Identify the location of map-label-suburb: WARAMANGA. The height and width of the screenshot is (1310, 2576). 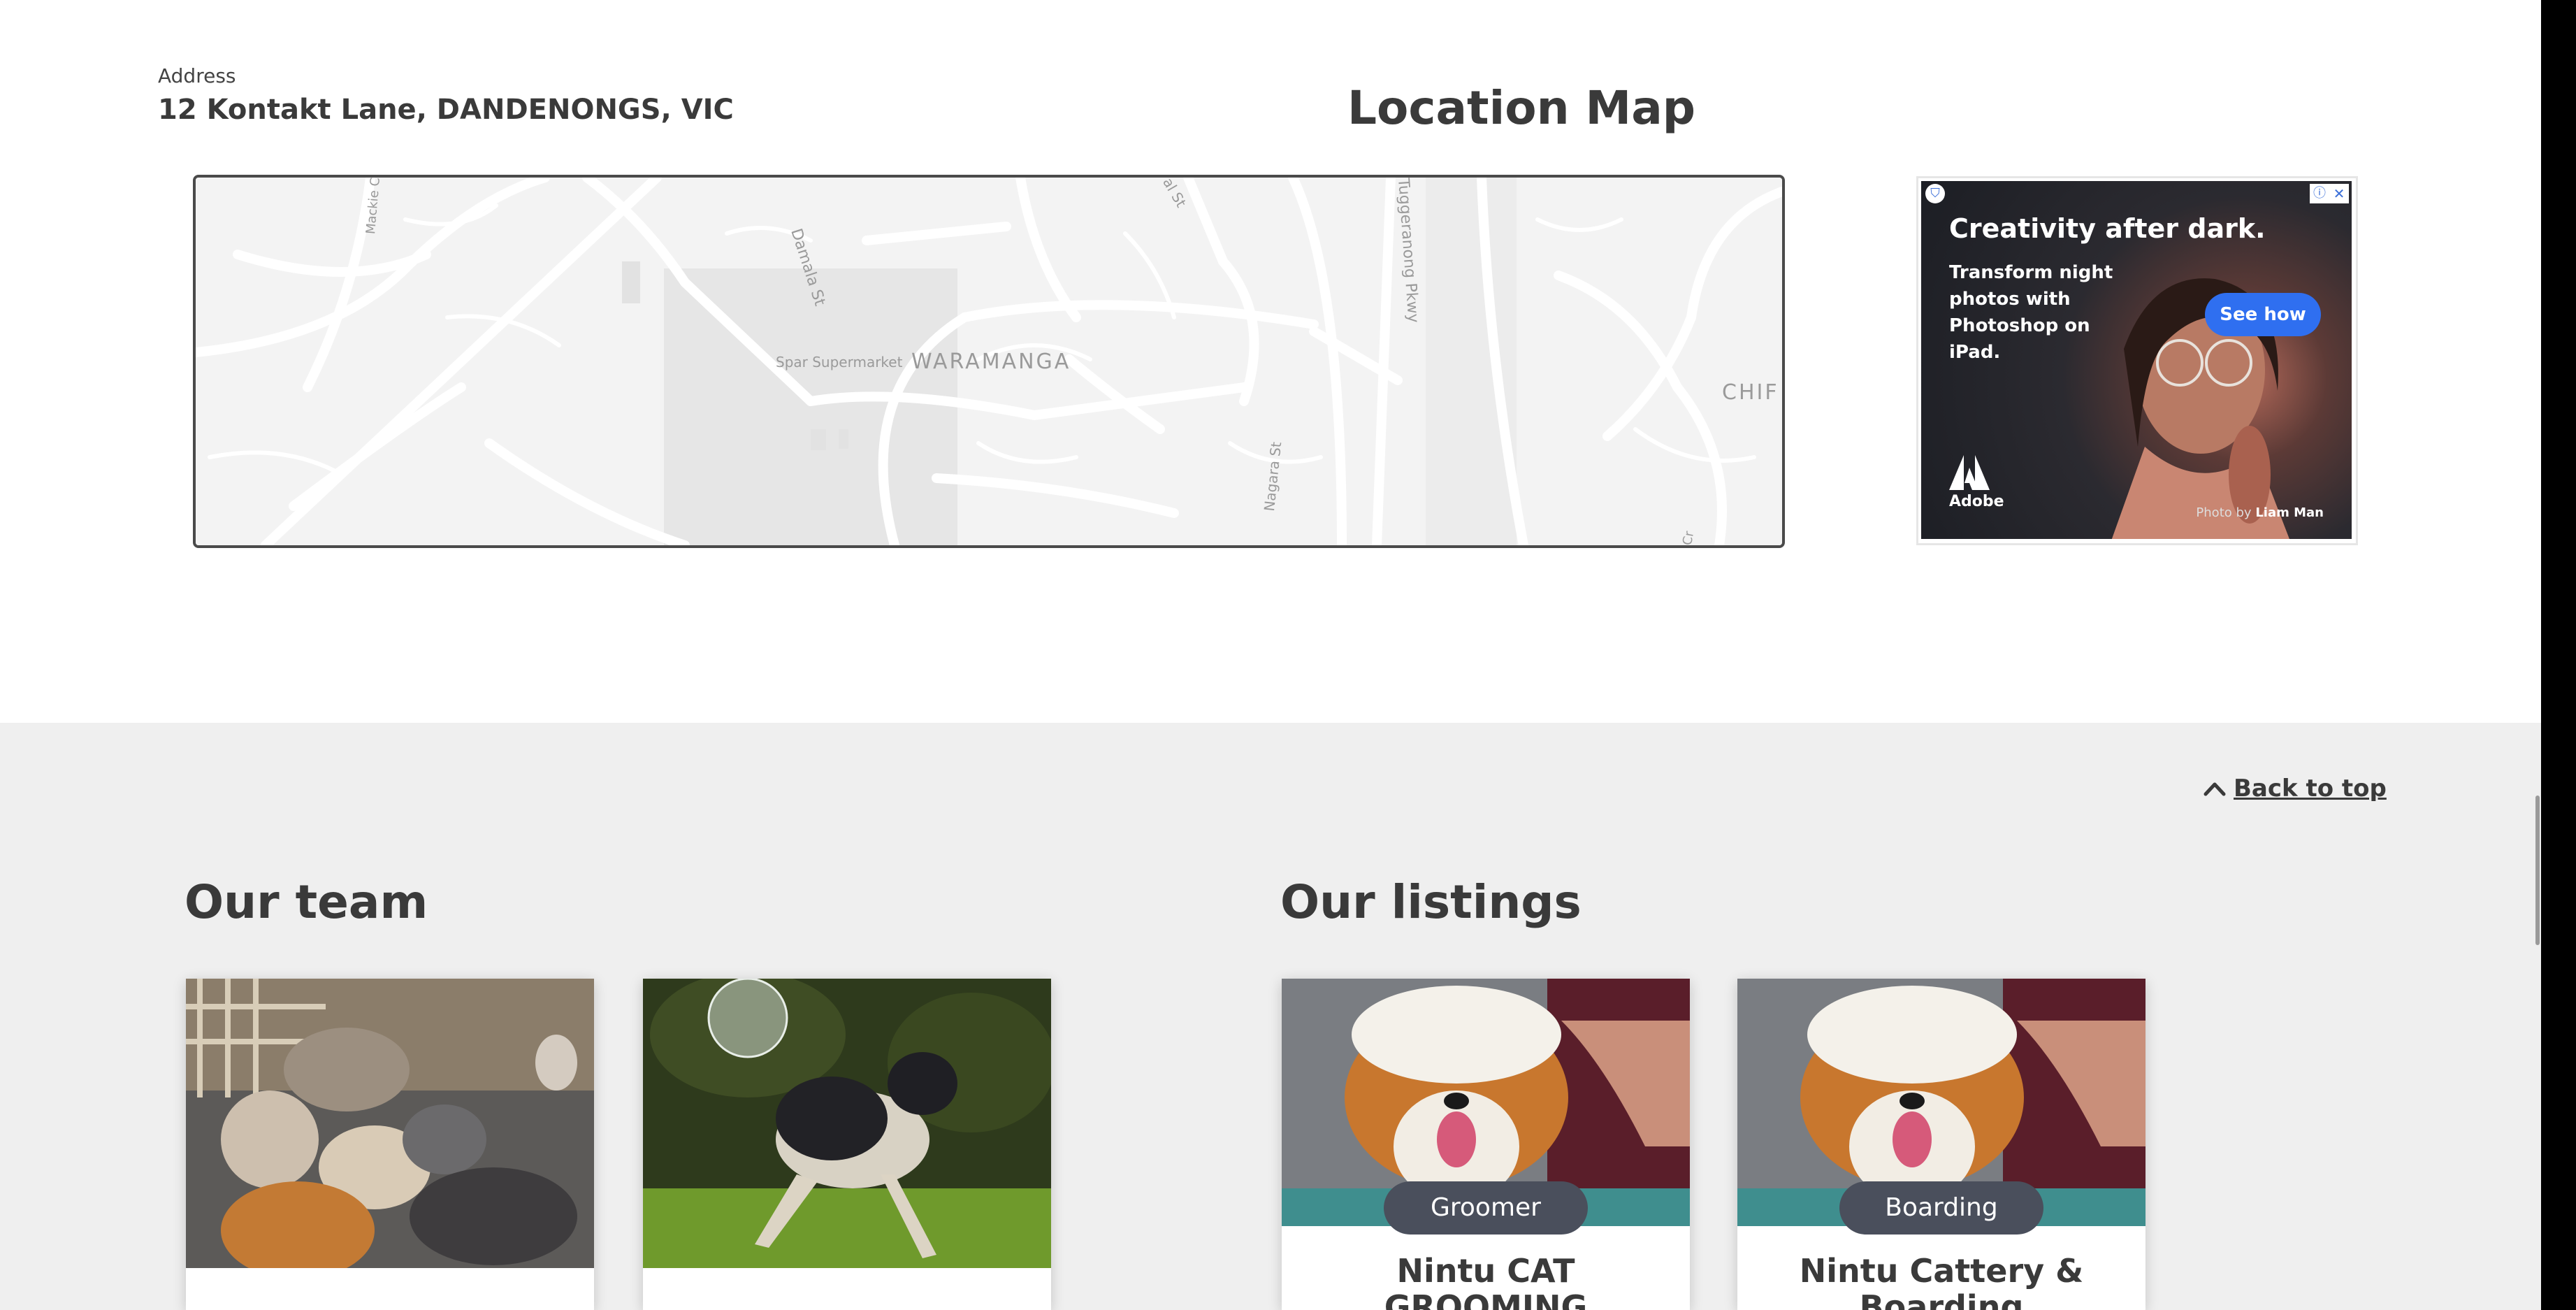
(991, 362).